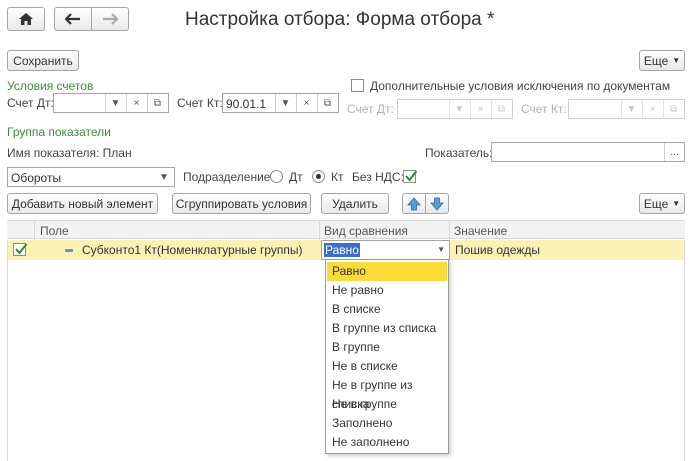  Describe the element at coordinates (459, 153) in the screenshot. I see `indicator-label: Показатель:` at that location.